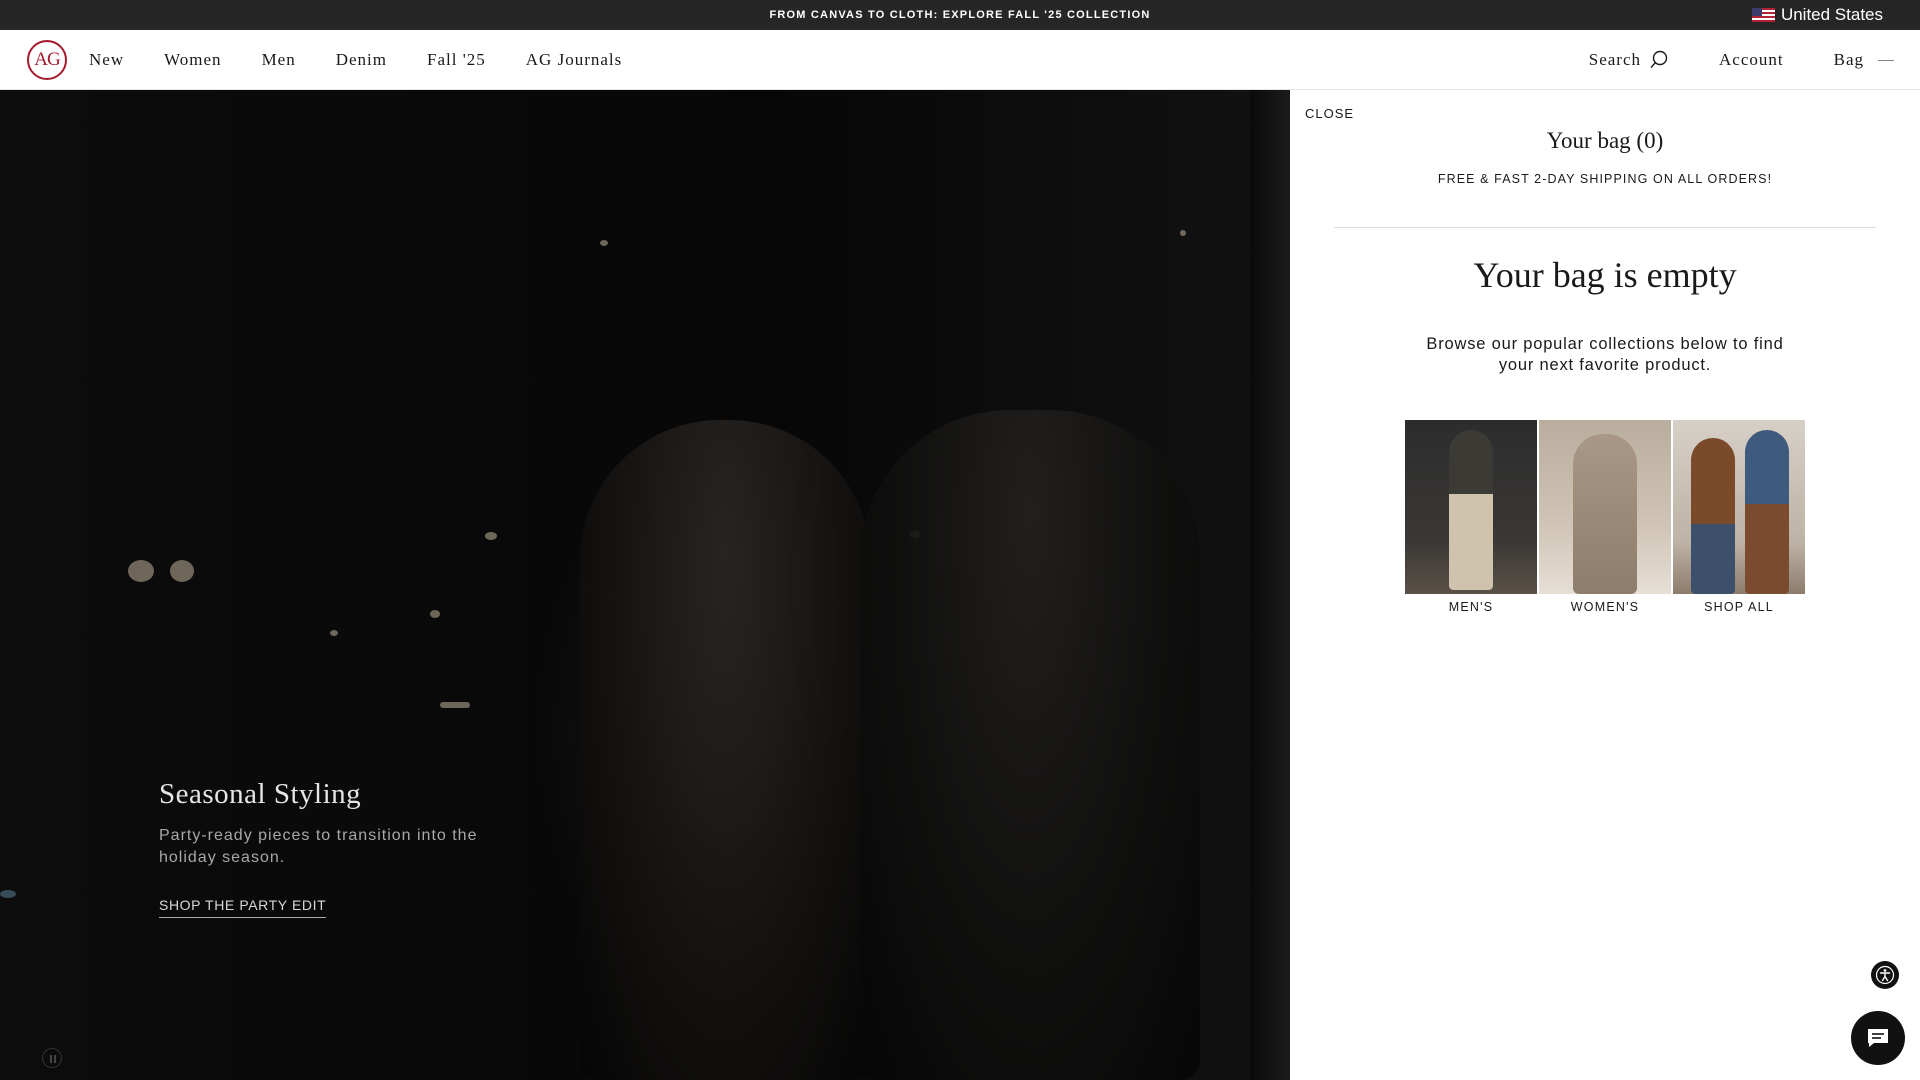  Describe the element at coordinates (279, 60) in the screenshot. I see `nav-item-men: Men` at that location.